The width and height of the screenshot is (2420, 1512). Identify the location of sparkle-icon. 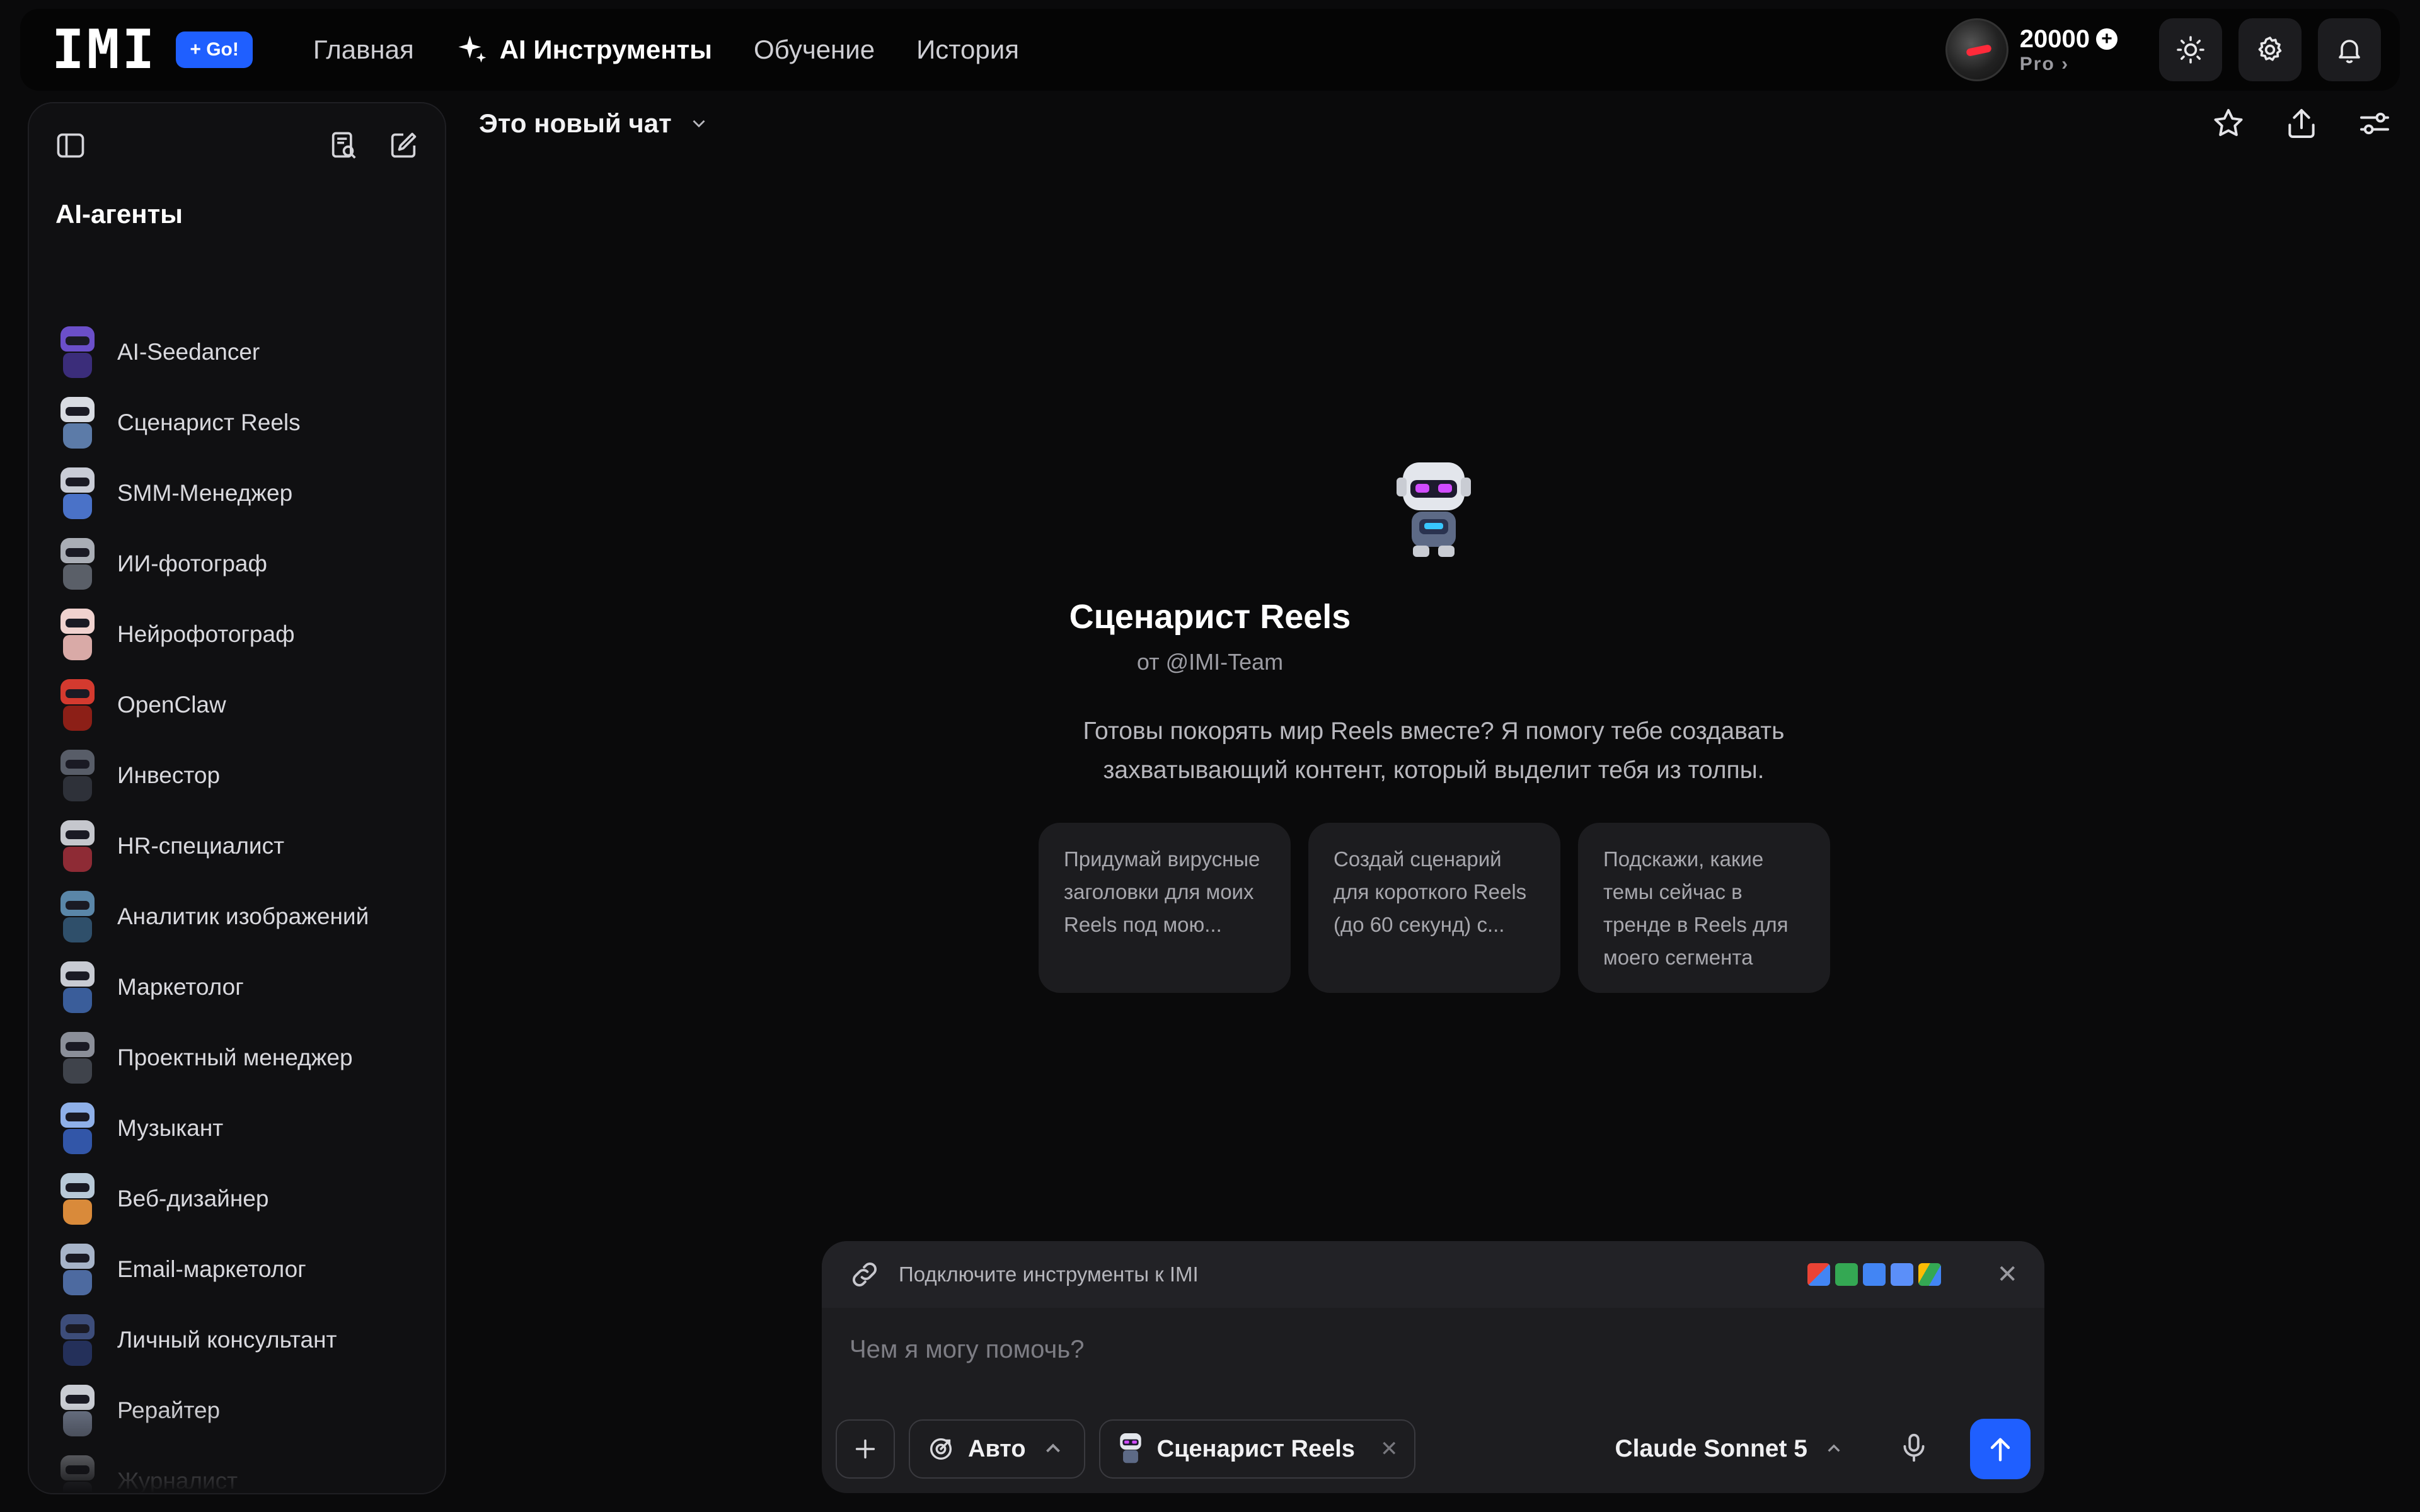
(473, 49).